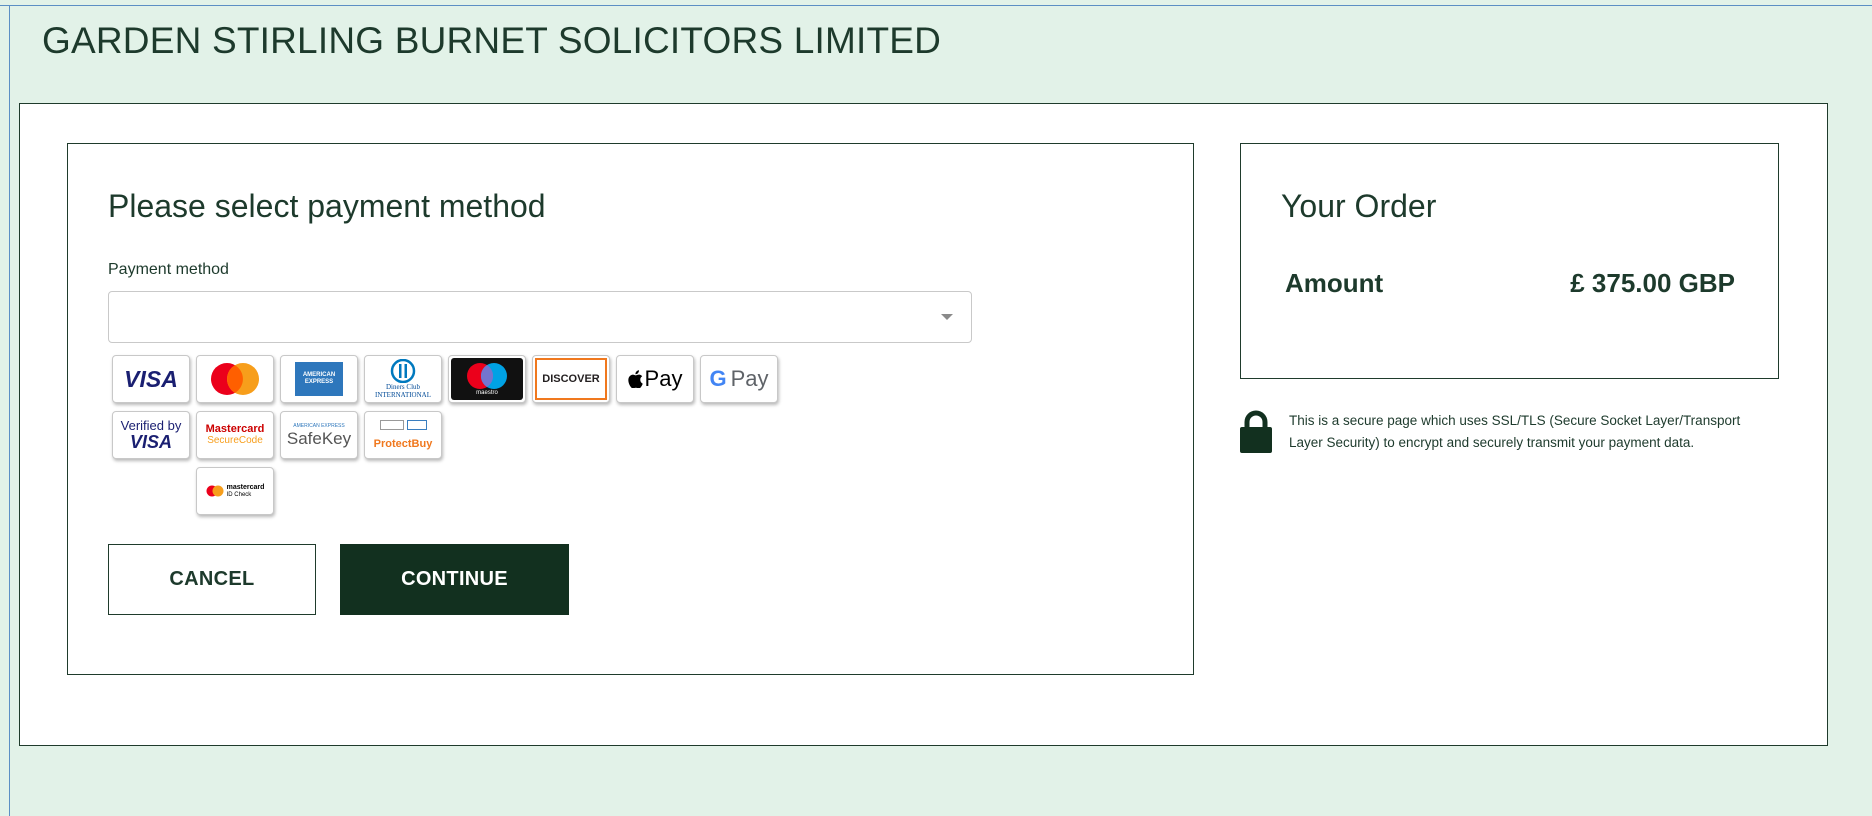 The height and width of the screenshot is (816, 1872). I want to click on mastercard-id-check-logo: mastercard ID Check, so click(235, 491).